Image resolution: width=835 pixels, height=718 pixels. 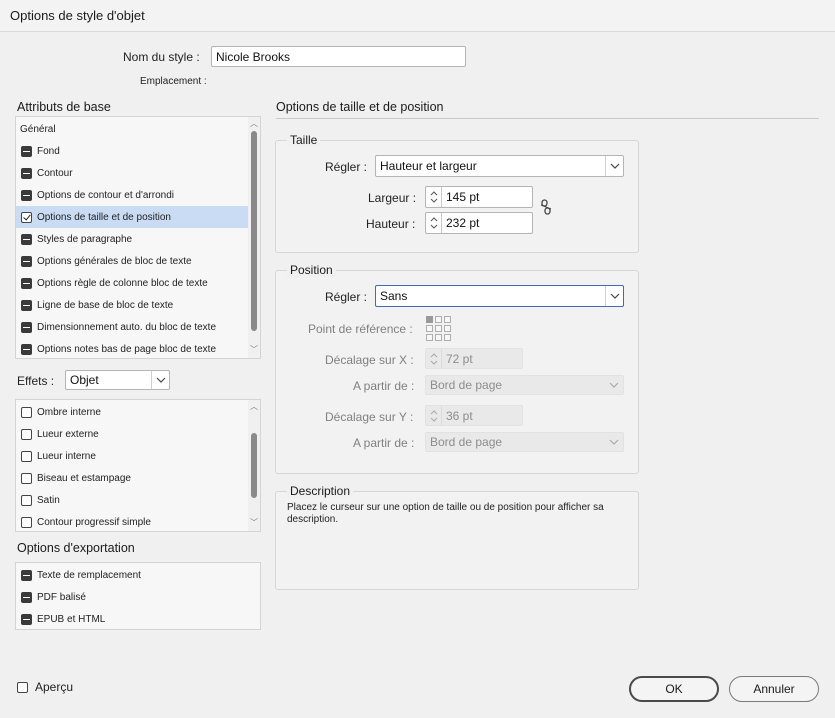 I want to click on list-item-paragraph-styles: Styles de paragraphe, so click(x=138, y=239).